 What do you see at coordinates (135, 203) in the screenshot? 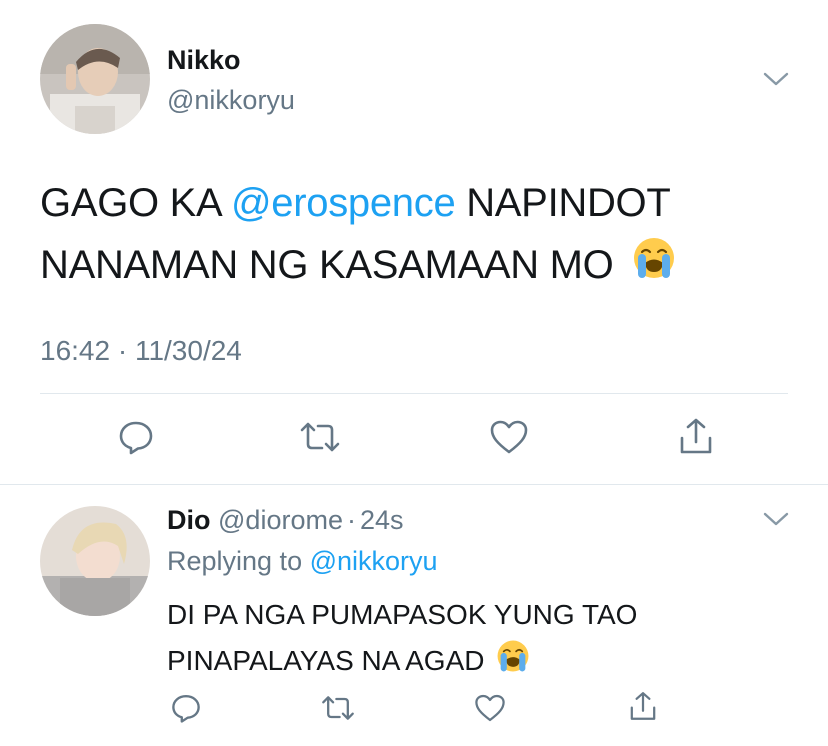
I see `tweet-text-start: GAGO KA` at bounding box center [135, 203].